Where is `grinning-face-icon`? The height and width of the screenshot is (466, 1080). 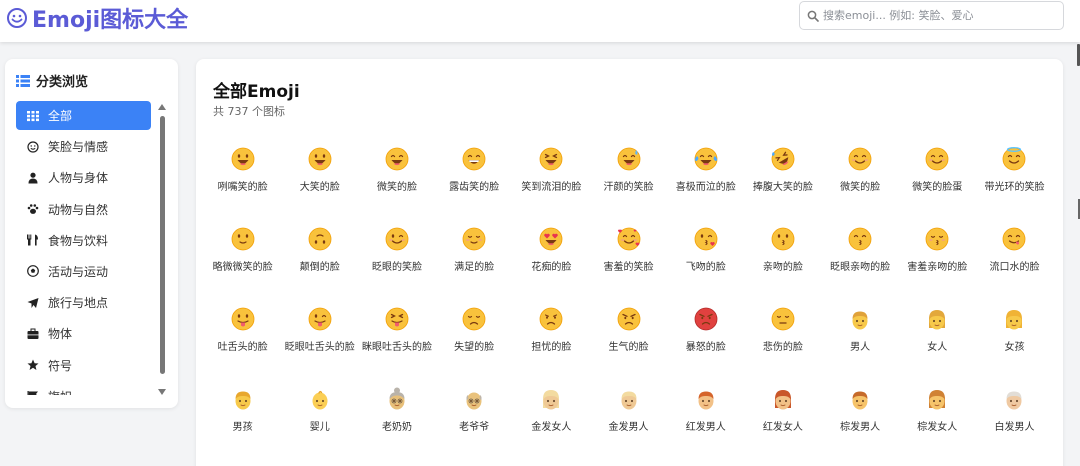 grinning-face-icon is located at coordinates (242, 159).